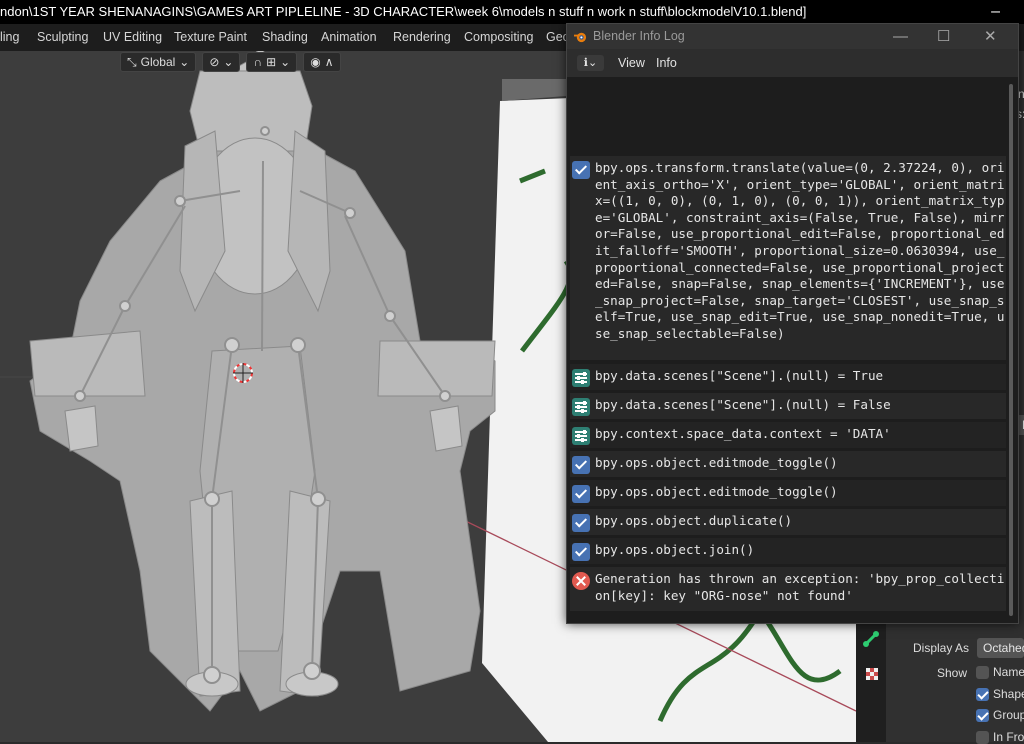  Describe the element at coordinates (982, 737) in the screenshot. I see `in-front-checkbox` at that location.